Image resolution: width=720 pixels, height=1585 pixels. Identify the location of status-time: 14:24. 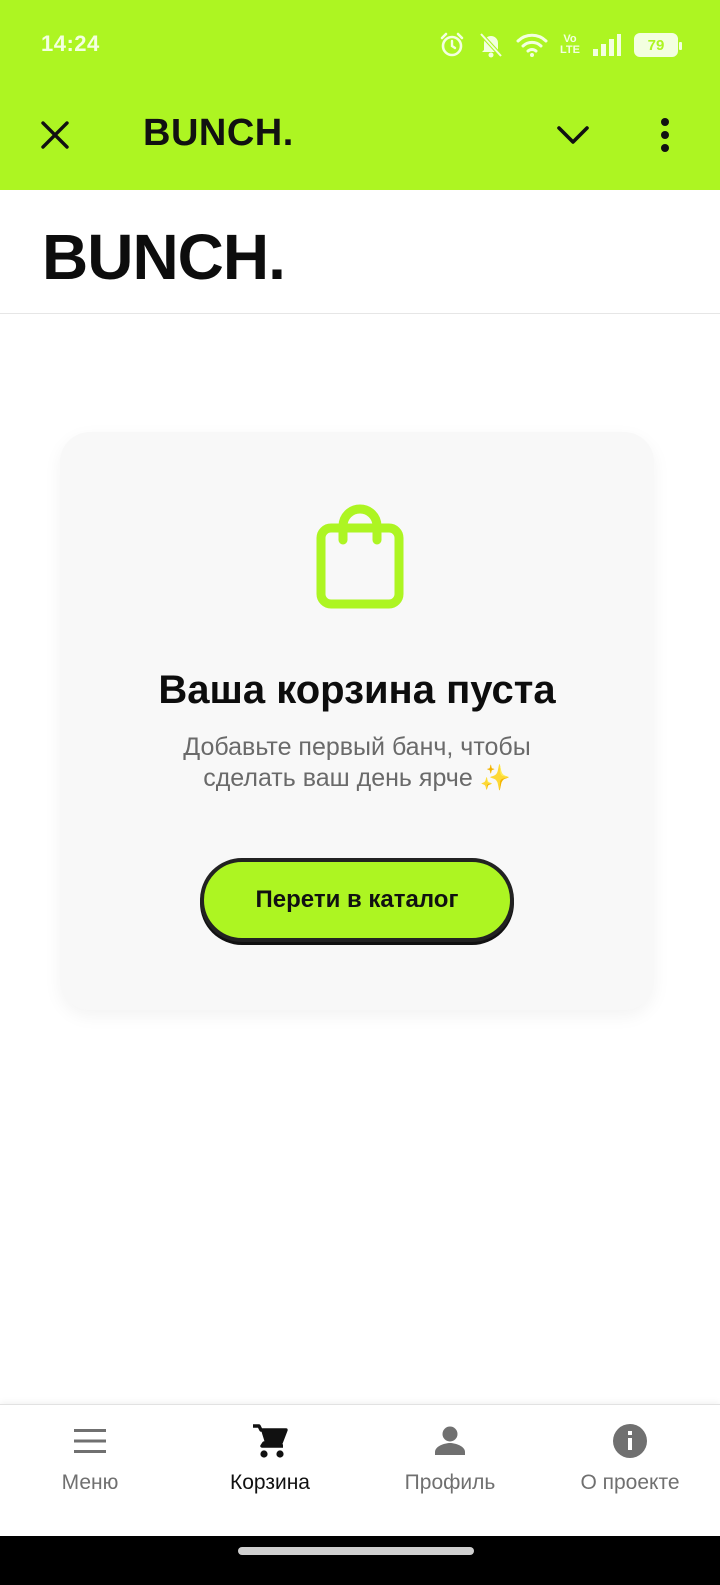
(70, 43).